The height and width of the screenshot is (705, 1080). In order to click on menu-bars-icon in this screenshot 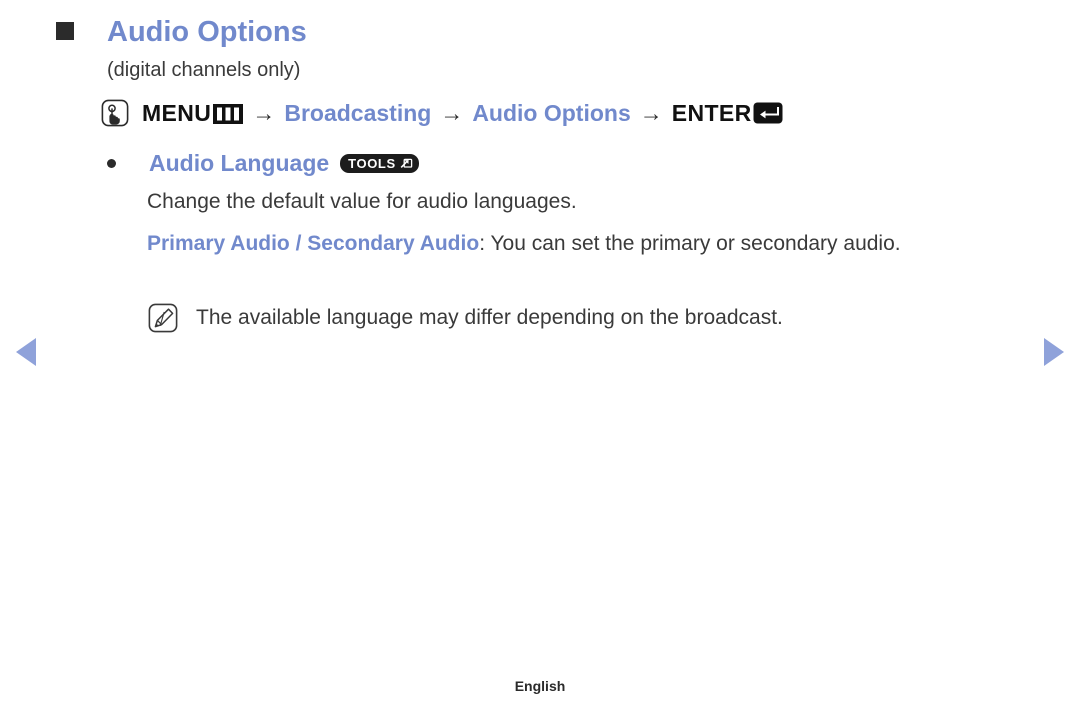, I will do `click(228, 113)`.